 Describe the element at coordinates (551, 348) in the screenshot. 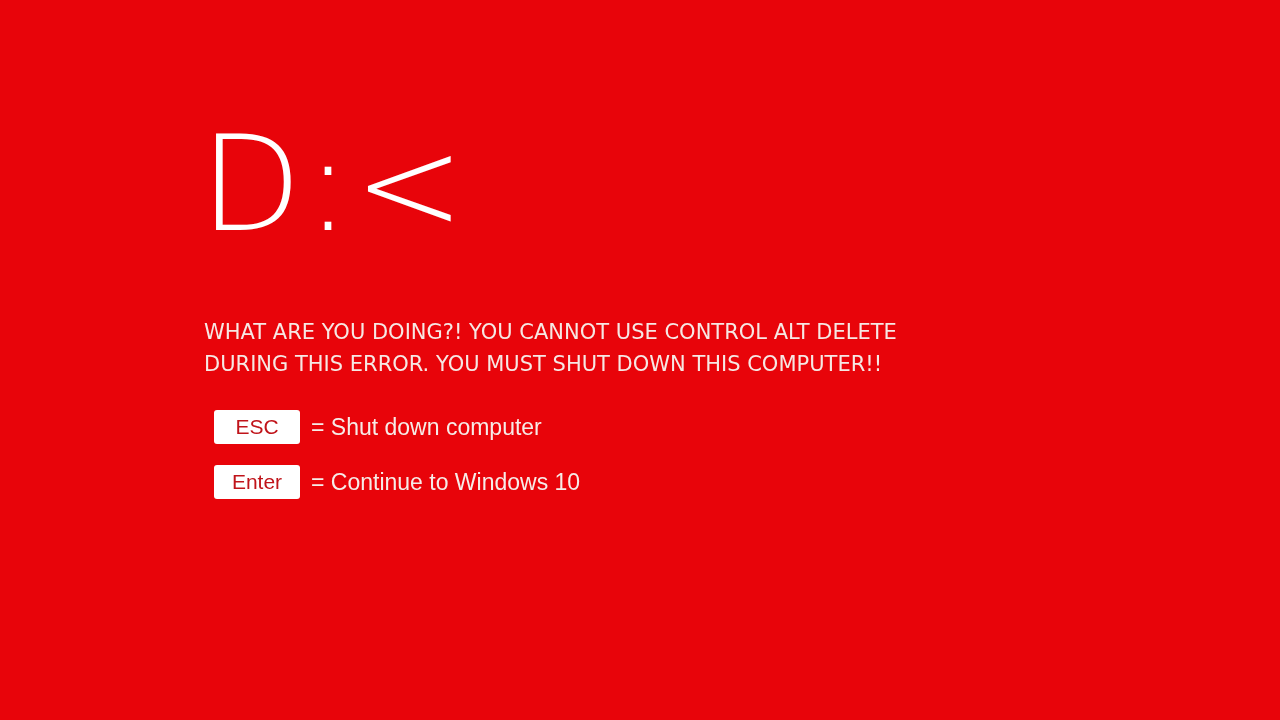

I see `error-message: WHAT ARE YOU DOING?! YOU CANNOT USE CONTROL ALT DELETE DURING THIS ERROR. YOU MUST SHUT DOWN THIS COMPUTER!!` at that location.